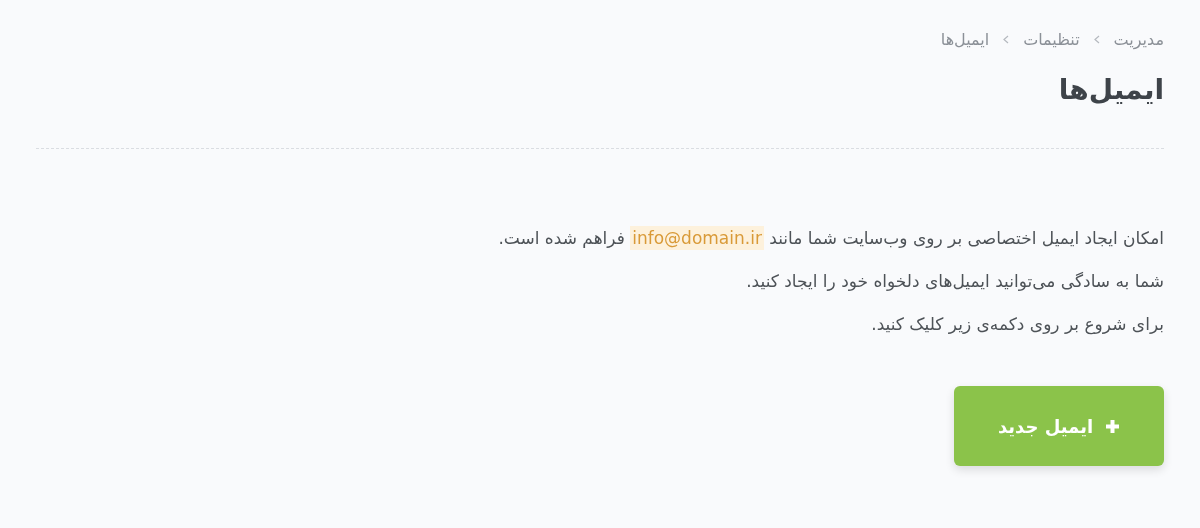 This screenshot has width=1200, height=528. I want to click on breadcrumb-link: مدیریت, so click(1138, 39).